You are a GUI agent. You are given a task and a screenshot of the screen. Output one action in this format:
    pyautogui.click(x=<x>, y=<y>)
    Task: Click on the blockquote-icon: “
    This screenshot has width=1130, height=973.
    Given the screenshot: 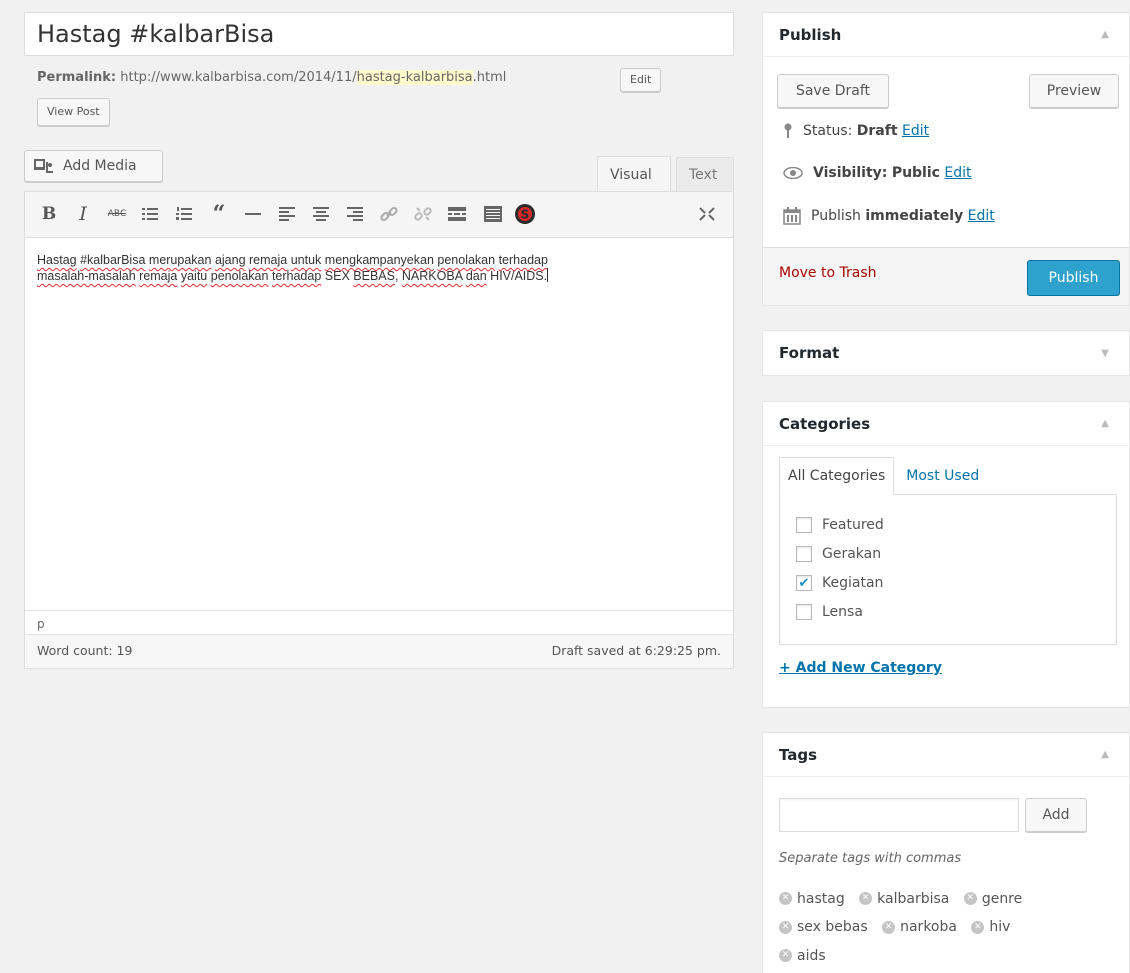 What is the action you would take?
    pyautogui.click(x=219, y=214)
    